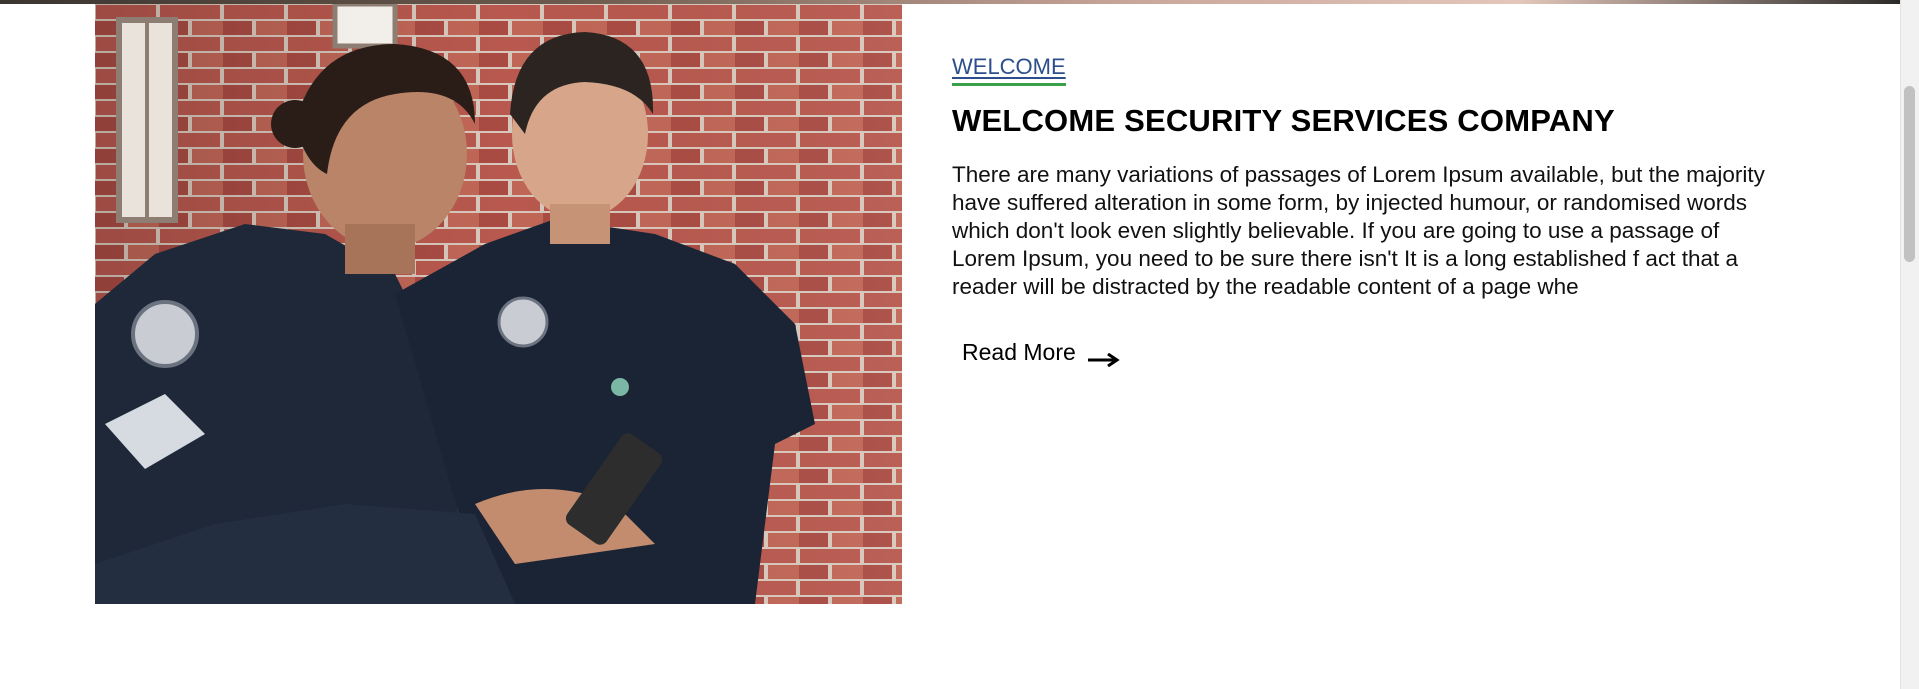 The image size is (1919, 689). What do you see at coordinates (1019, 352) in the screenshot?
I see `read-more-label: Read More` at bounding box center [1019, 352].